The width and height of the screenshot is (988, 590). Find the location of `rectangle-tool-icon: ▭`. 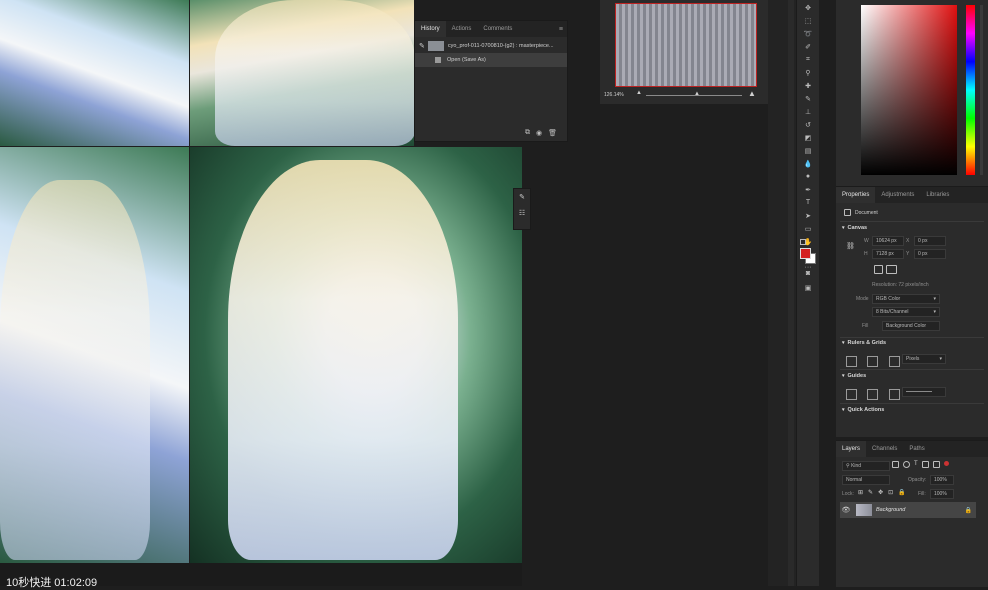

rectangle-tool-icon: ▭ is located at coordinates (808, 228).